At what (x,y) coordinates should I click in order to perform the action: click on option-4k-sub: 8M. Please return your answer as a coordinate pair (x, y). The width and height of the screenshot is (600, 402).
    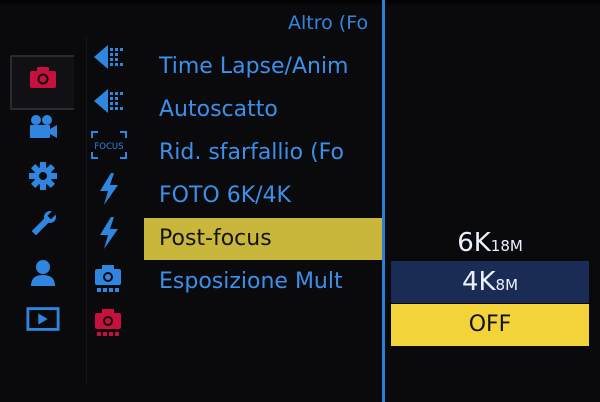
    Looking at the image, I should click on (507, 285).